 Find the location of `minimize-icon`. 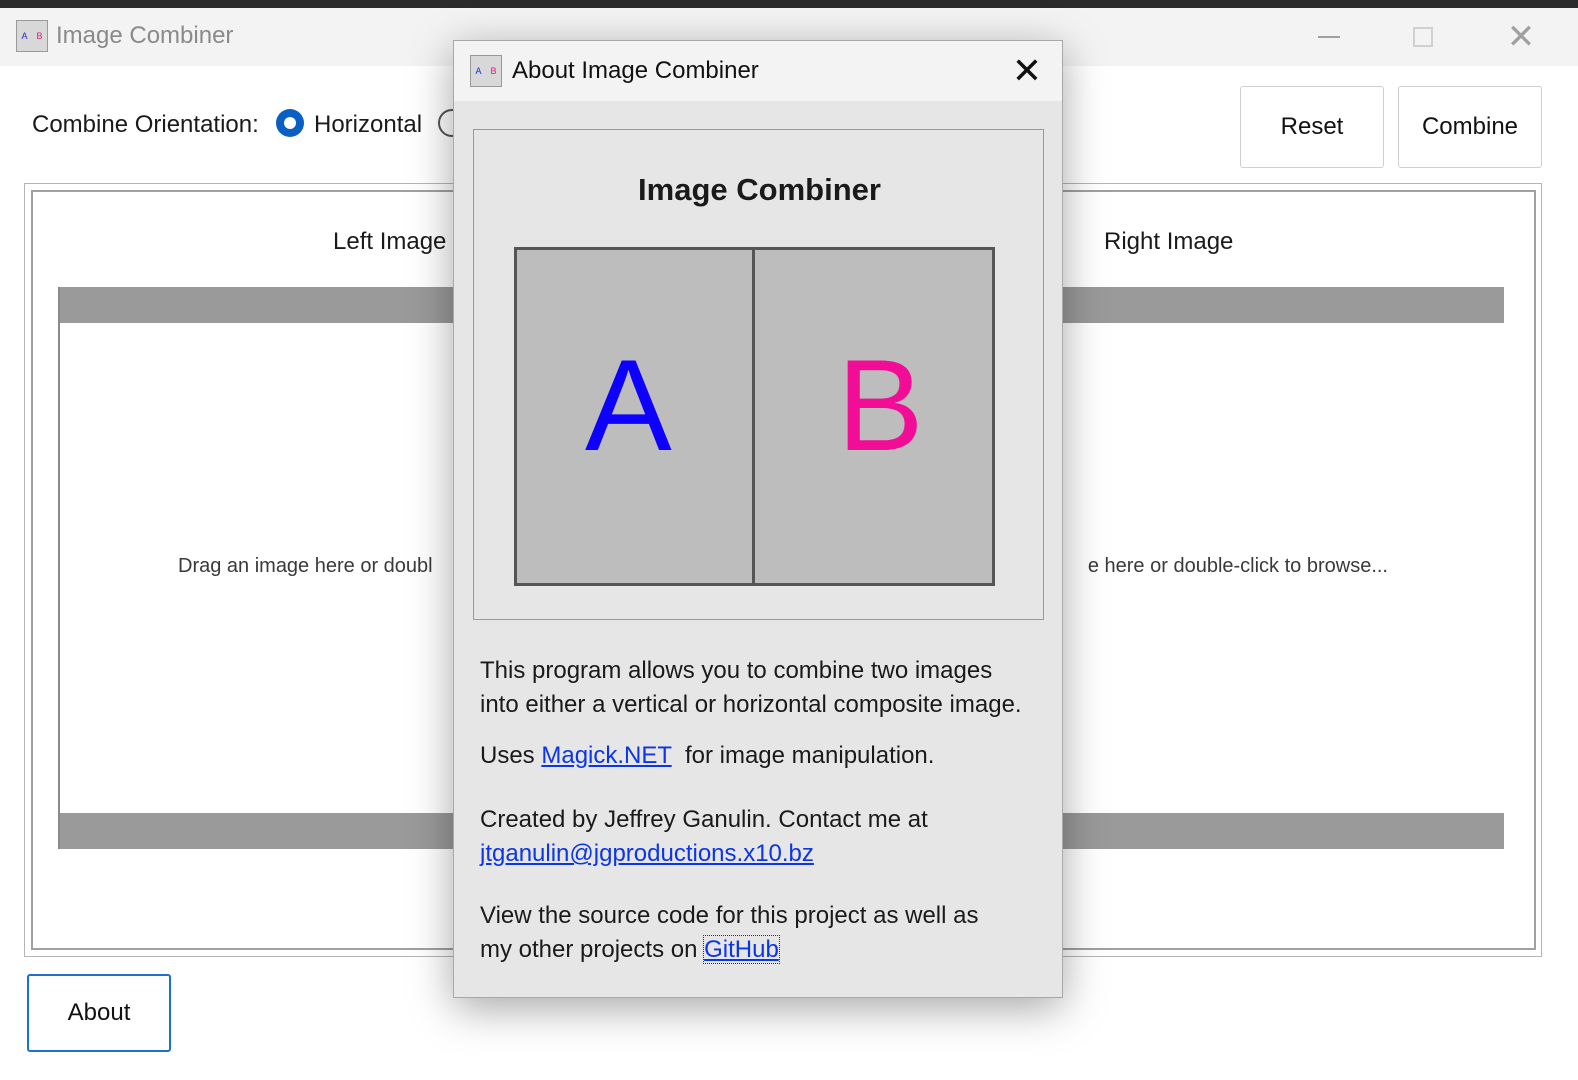

minimize-icon is located at coordinates (1329, 37).